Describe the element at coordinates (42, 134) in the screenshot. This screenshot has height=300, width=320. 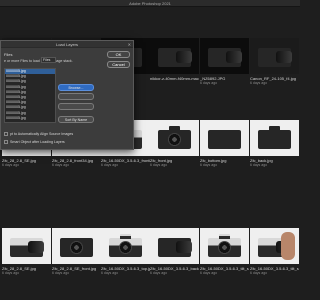
I see `align-checkbox-label: pt to Automatically Align Source Images` at that location.